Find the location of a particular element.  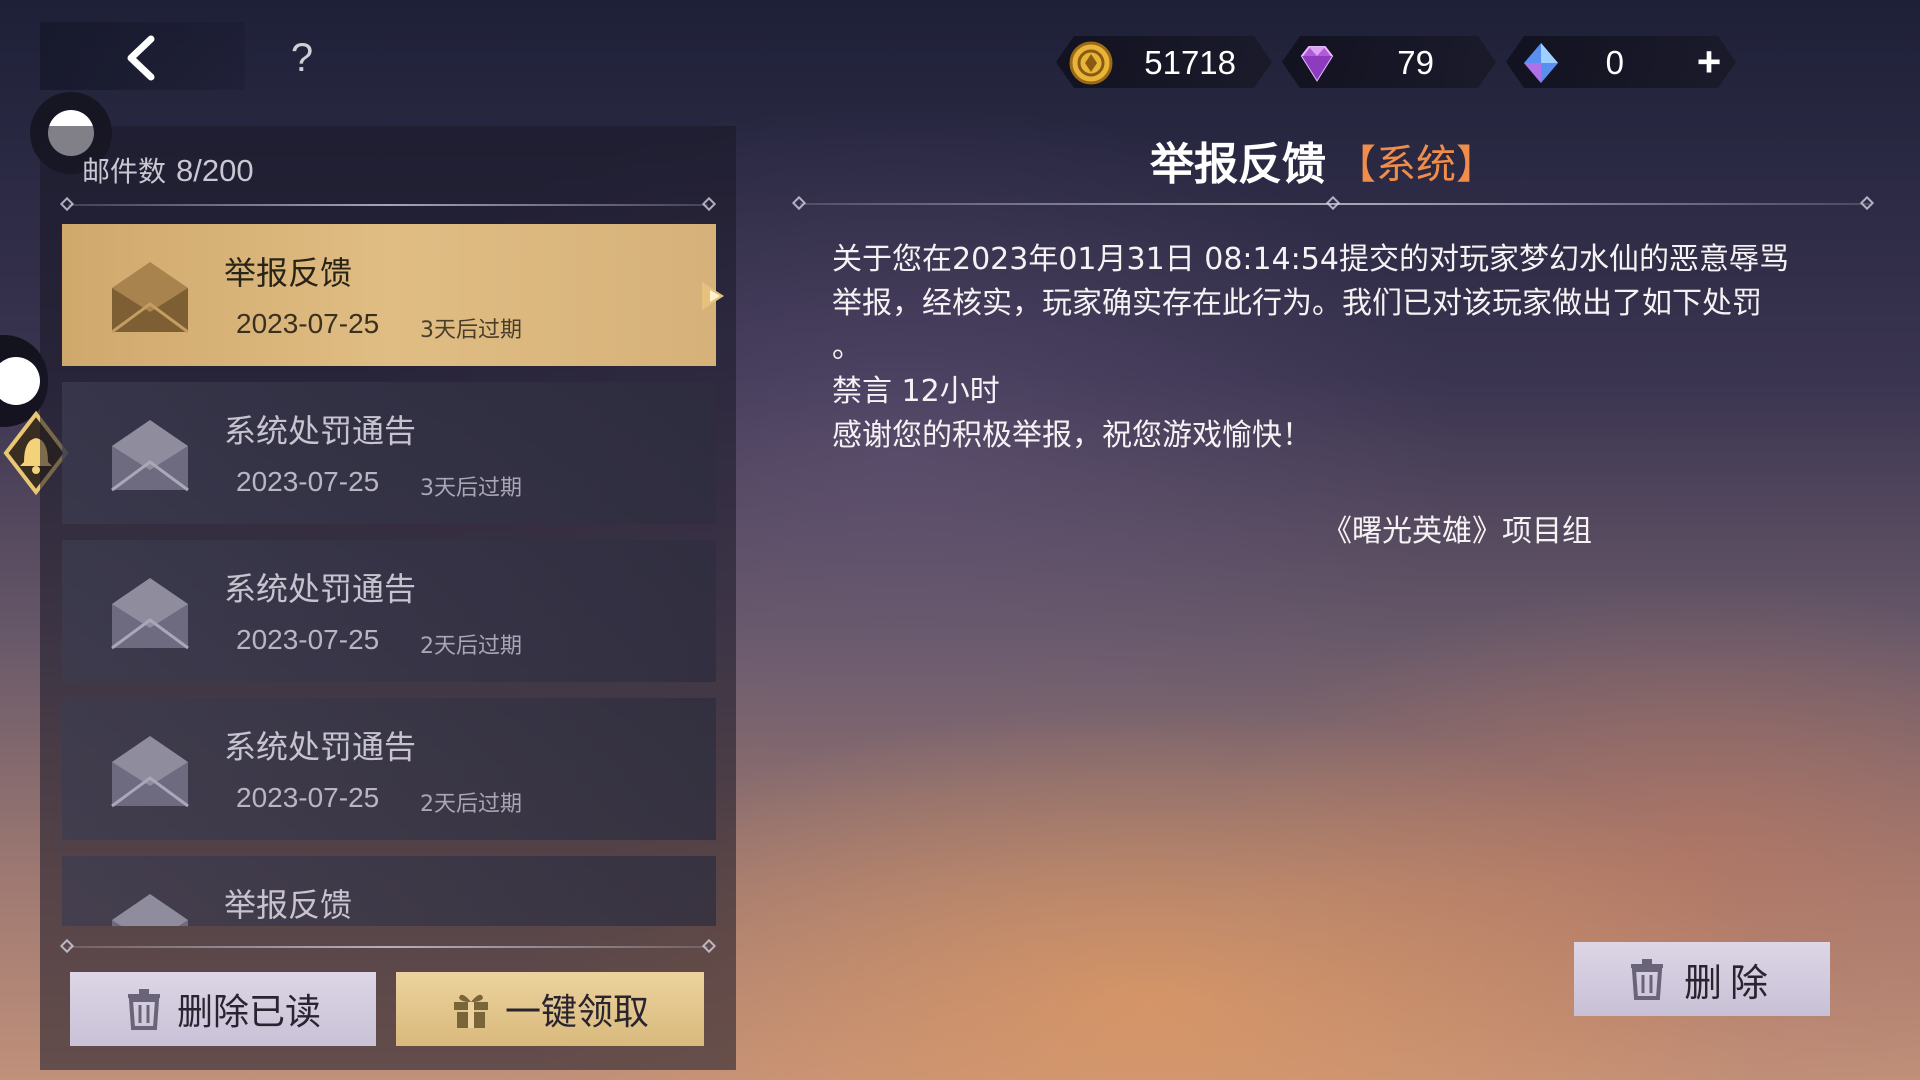

back-button is located at coordinates (140, 58).